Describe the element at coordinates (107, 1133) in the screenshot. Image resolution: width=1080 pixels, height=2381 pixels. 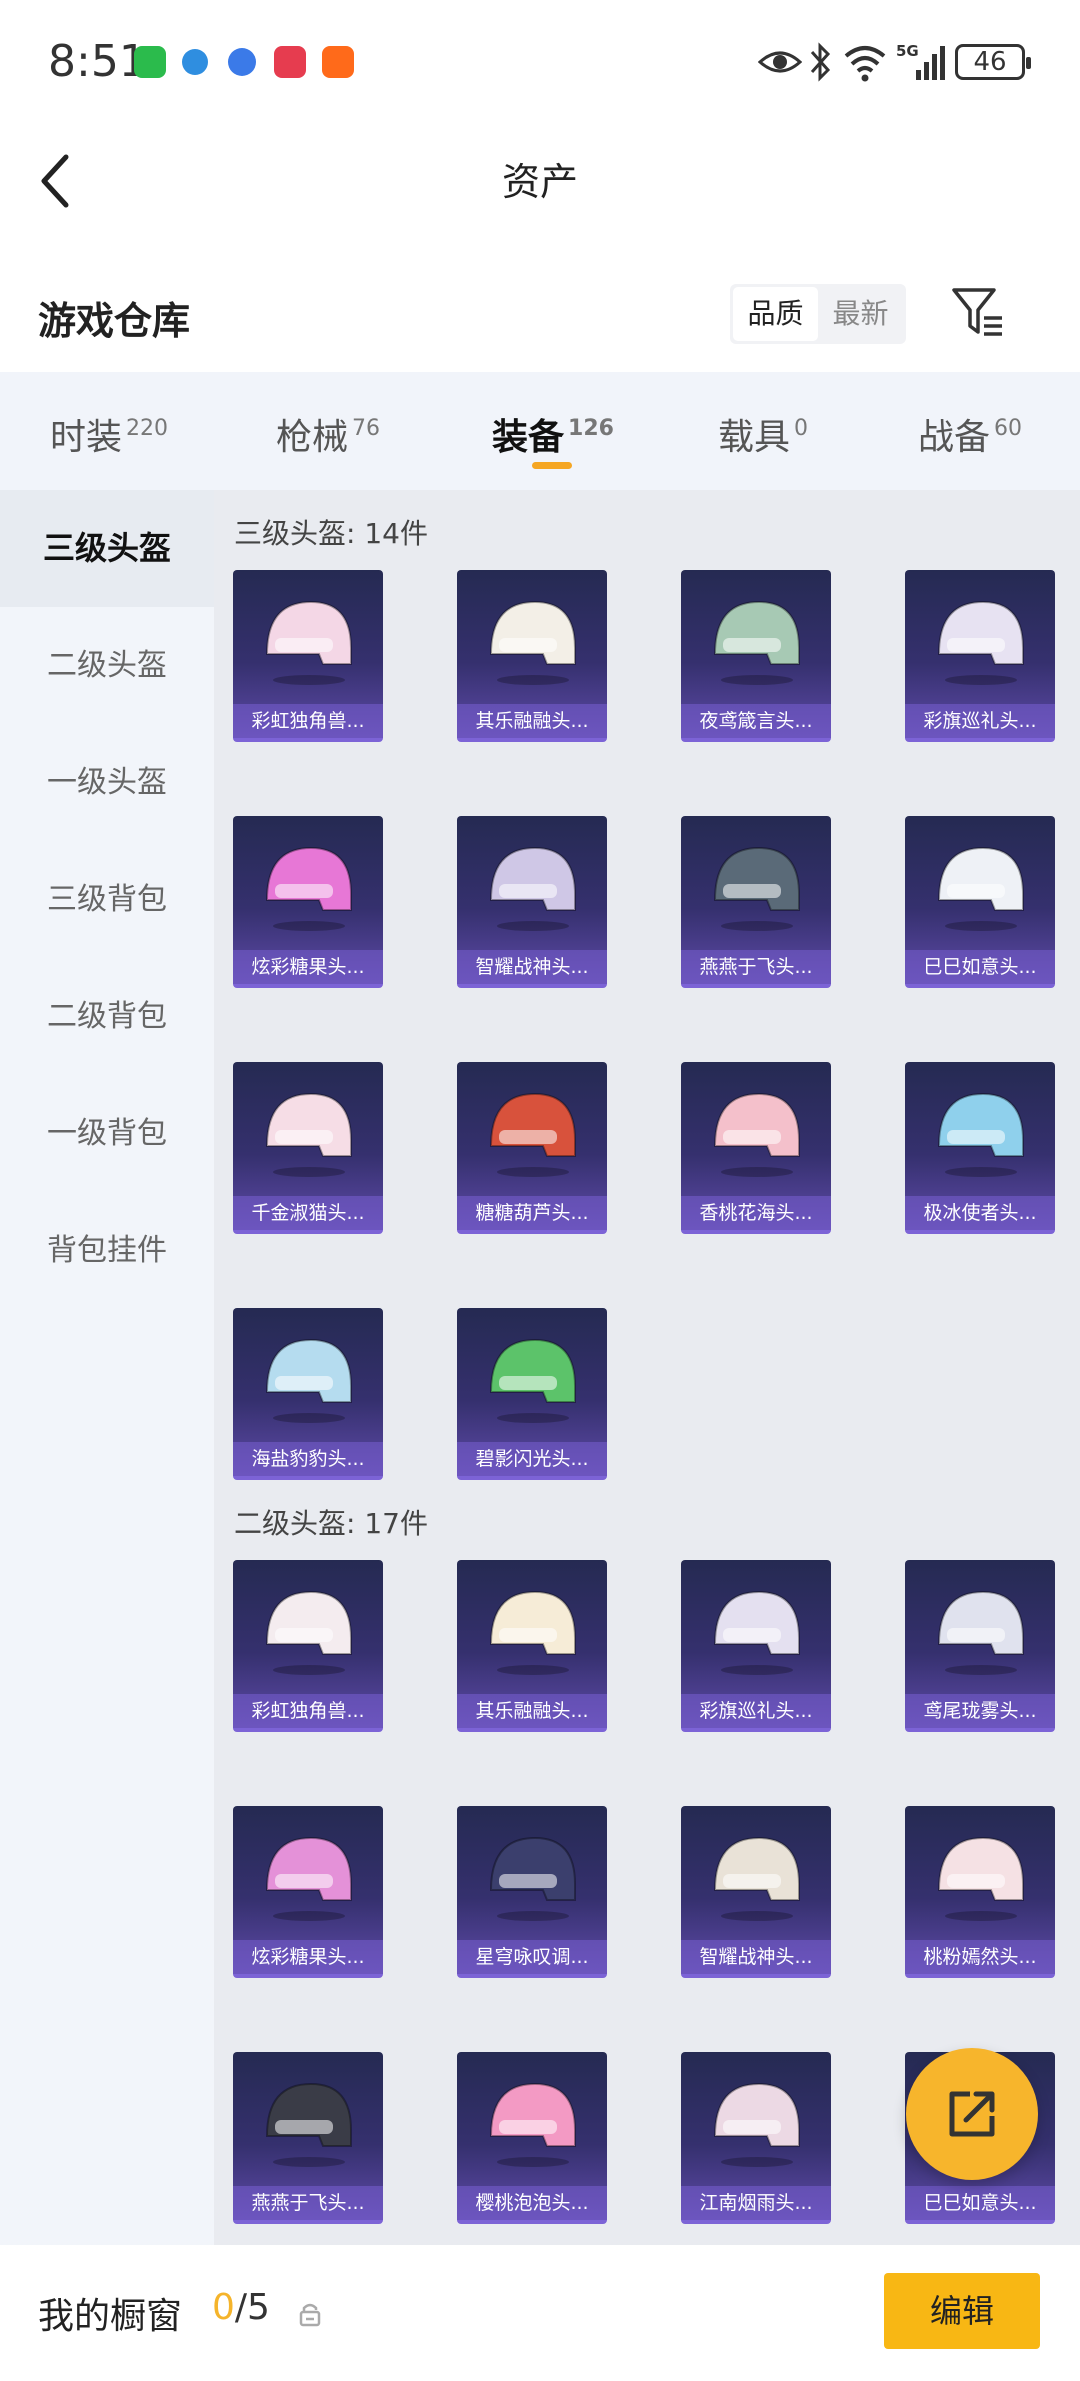
I see `sidebar-item-level1-backpack: 一级背包` at that location.